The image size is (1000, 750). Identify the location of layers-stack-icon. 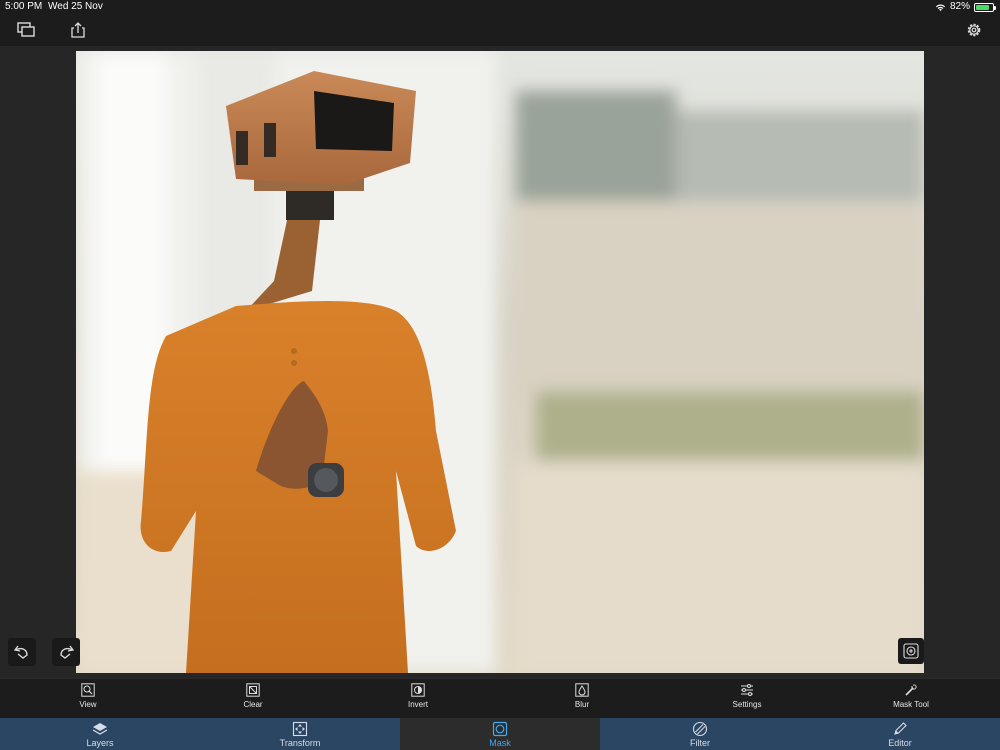
(26, 29).